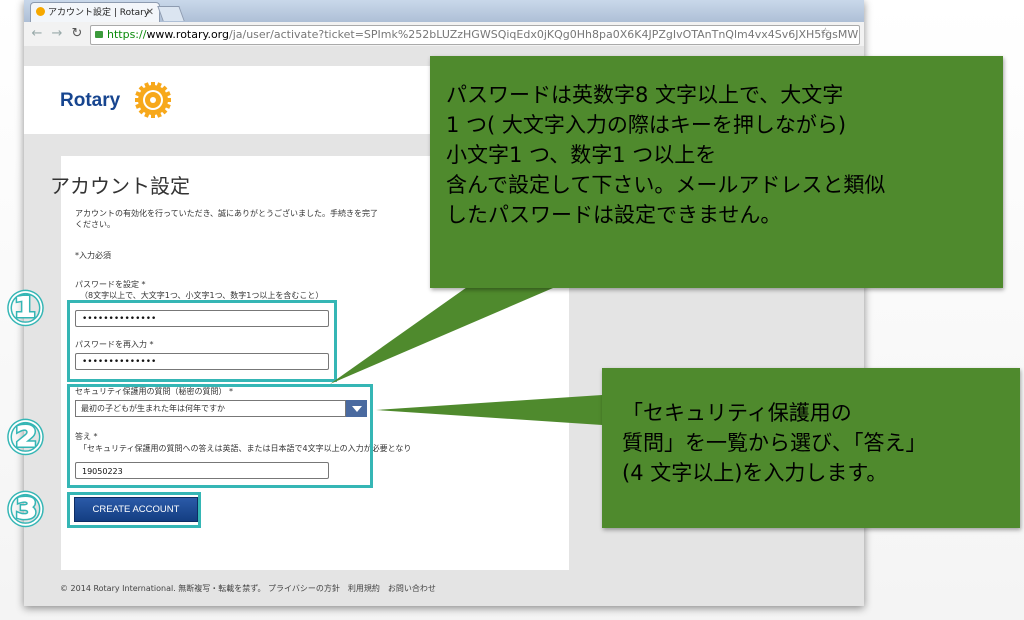  I want to click on callout2-line: 質問」を一覧から選び、「答え」, so click(774, 443).